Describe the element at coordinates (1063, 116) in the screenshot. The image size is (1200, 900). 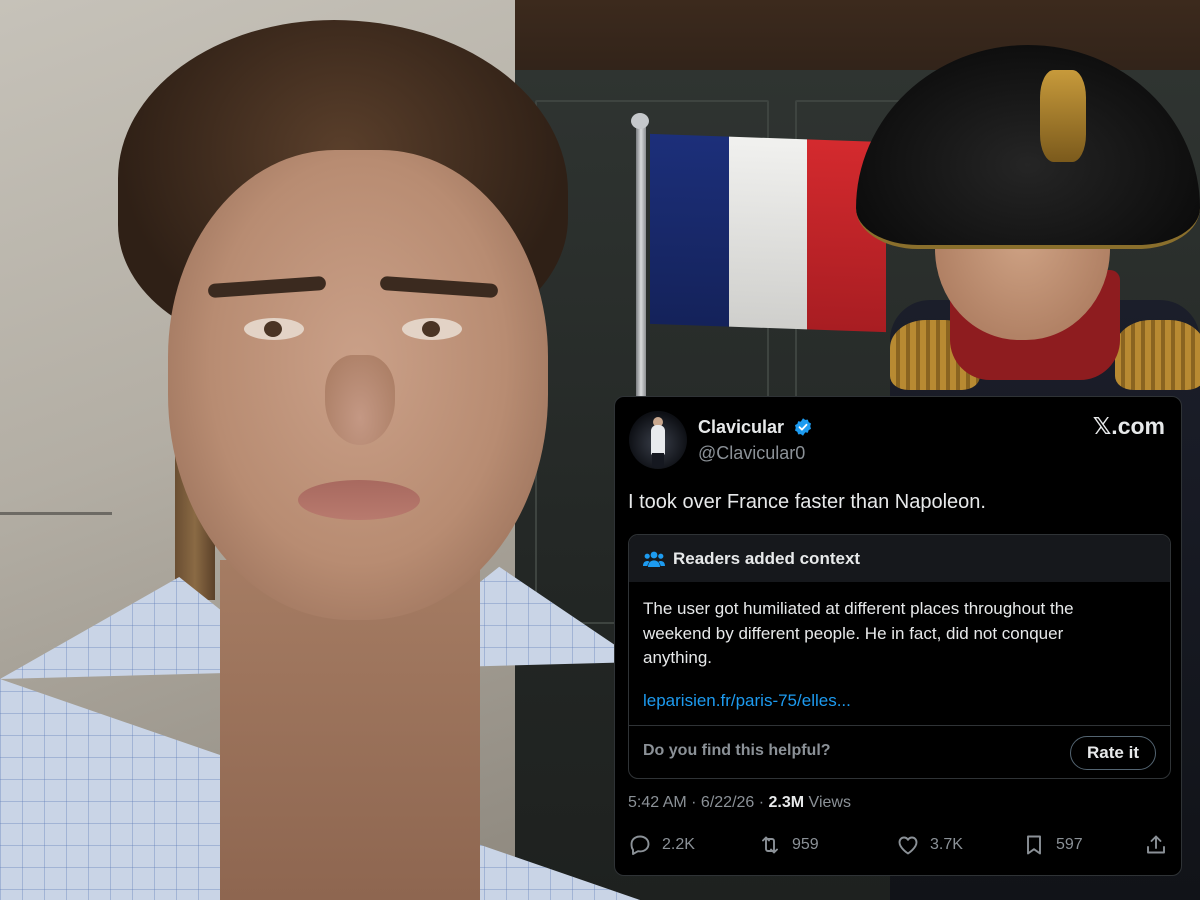
I see `napoleon-cockade` at that location.